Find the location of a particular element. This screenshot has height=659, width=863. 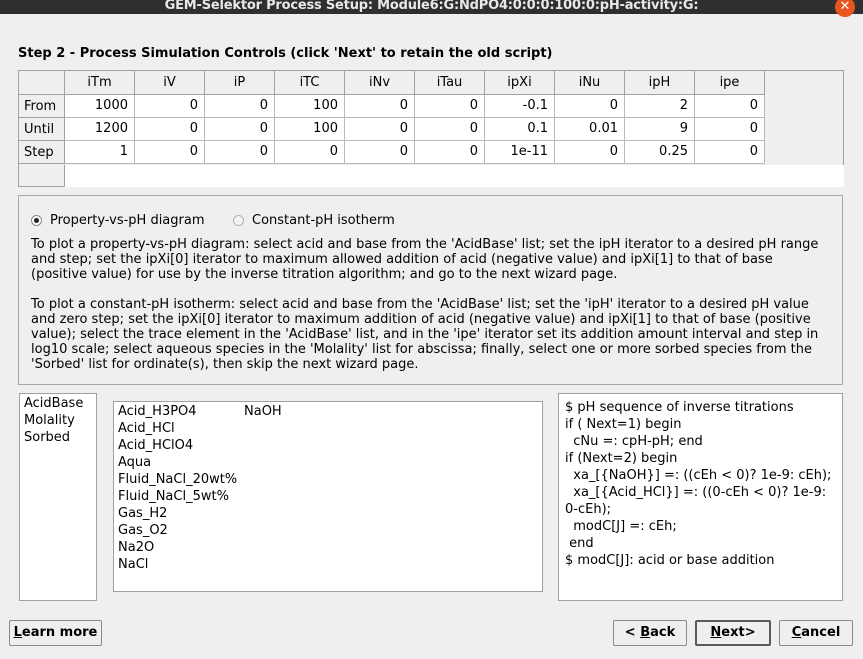

grid-rowhead-filler is located at coordinates (42, 176).